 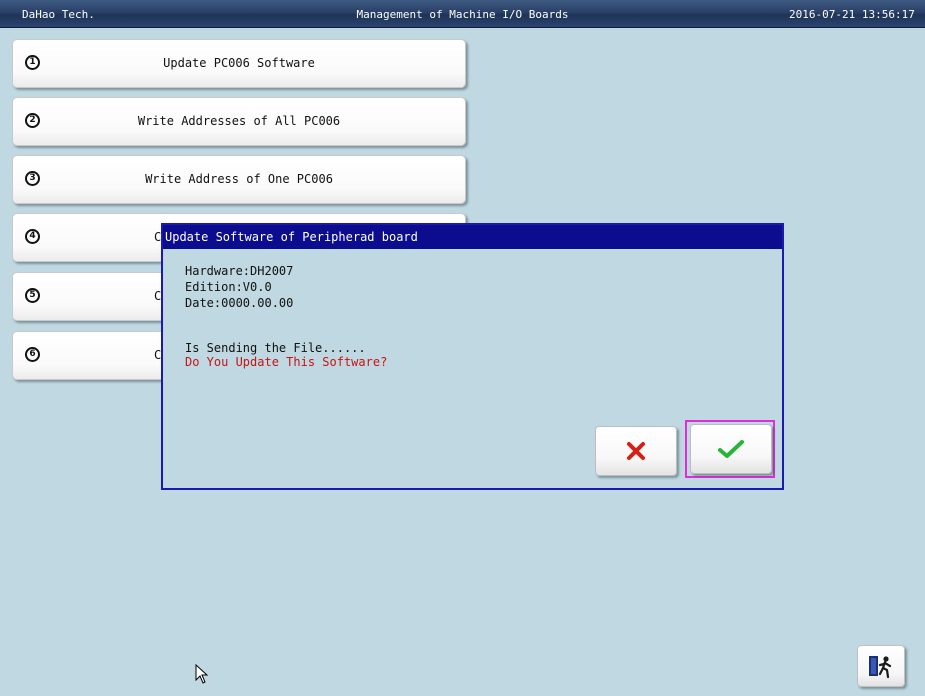 I want to click on confirm-question: Do You Update This Software?, so click(x=286, y=362).